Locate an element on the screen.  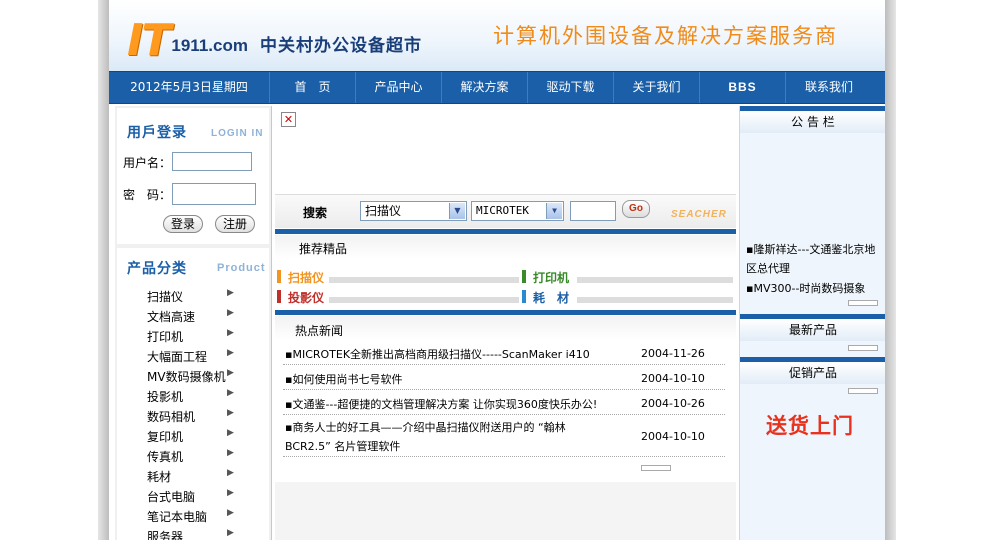
category-item: 复印机 ▶ is located at coordinates (193, 436).